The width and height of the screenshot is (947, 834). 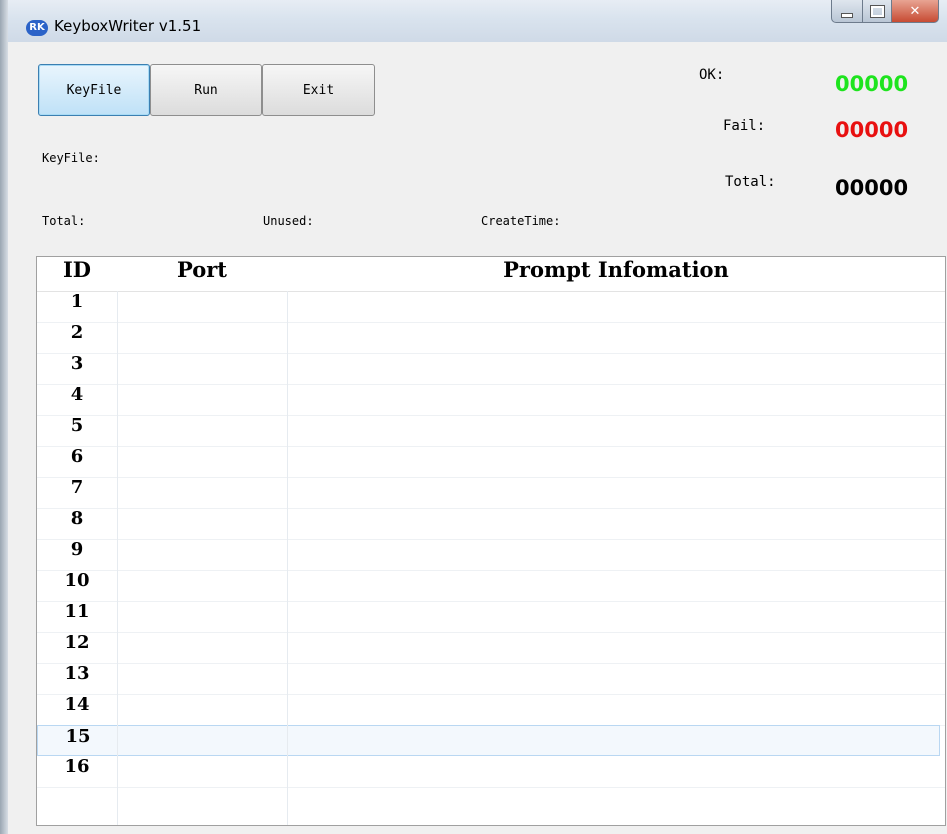 What do you see at coordinates (491, 524) in the screenshot?
I see `table-row: 8` at bounding box center [491, 524].